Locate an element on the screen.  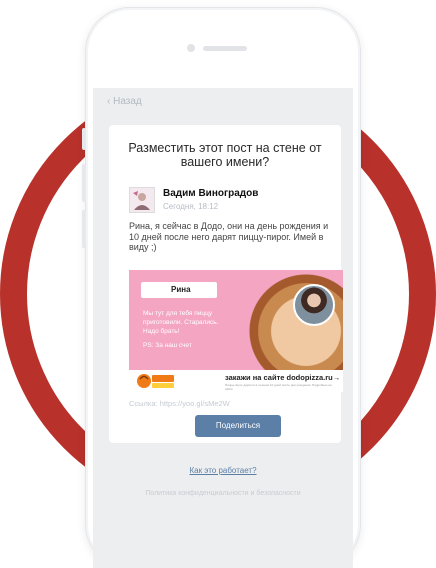
banner-name: Рина is located at coordinates (179, 290).